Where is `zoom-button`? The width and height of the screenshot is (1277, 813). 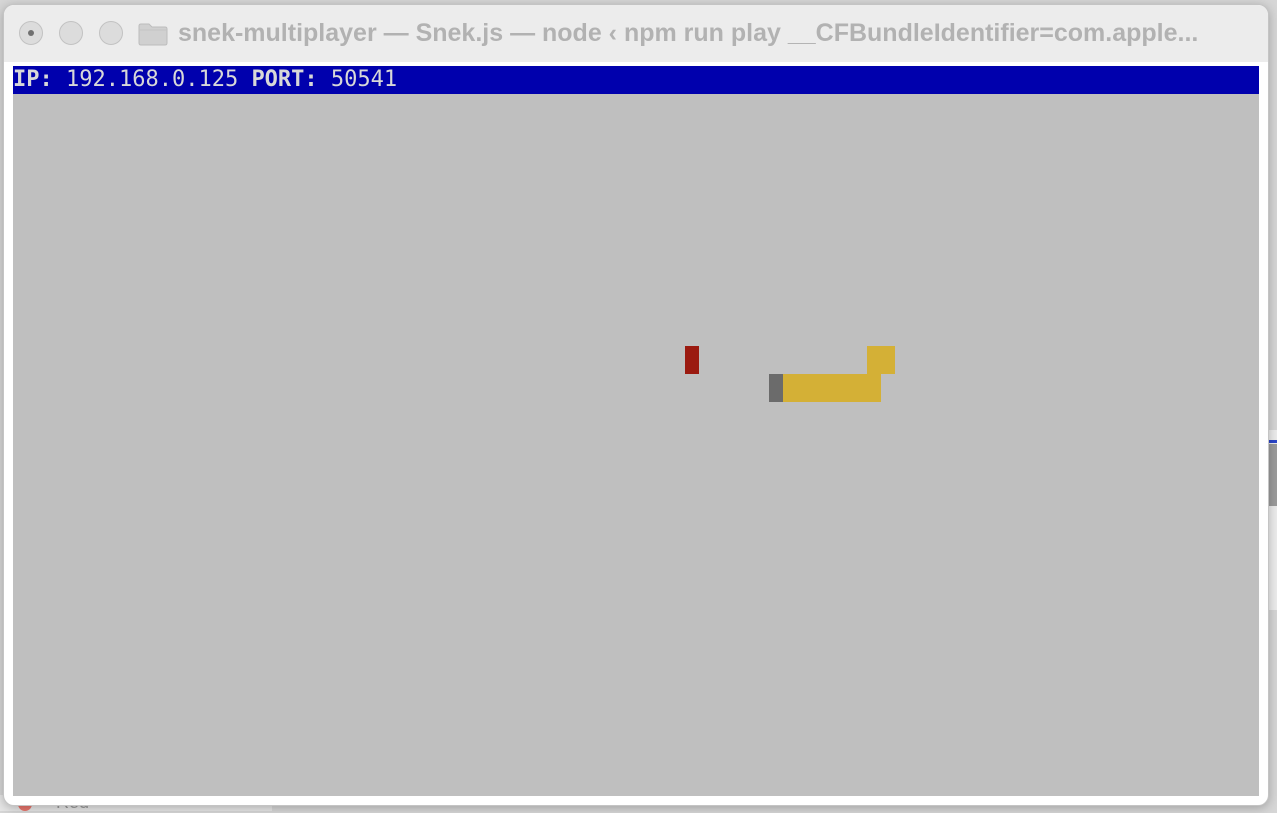
zoom-button is located at coordinates (111, 33).